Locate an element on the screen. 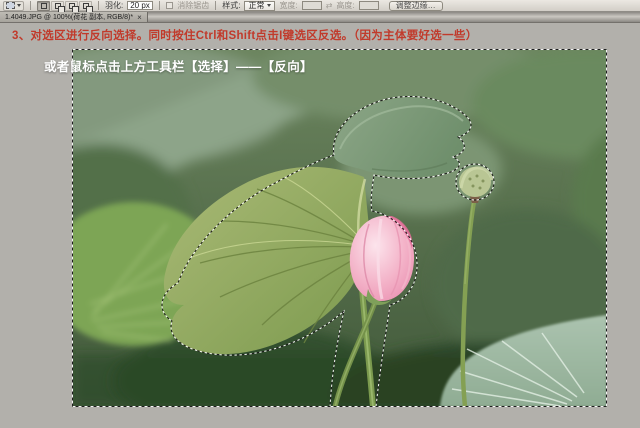 The width and height of the screenshot is (640, 428). height-label: 高度: is located at coordinates (345, 5).